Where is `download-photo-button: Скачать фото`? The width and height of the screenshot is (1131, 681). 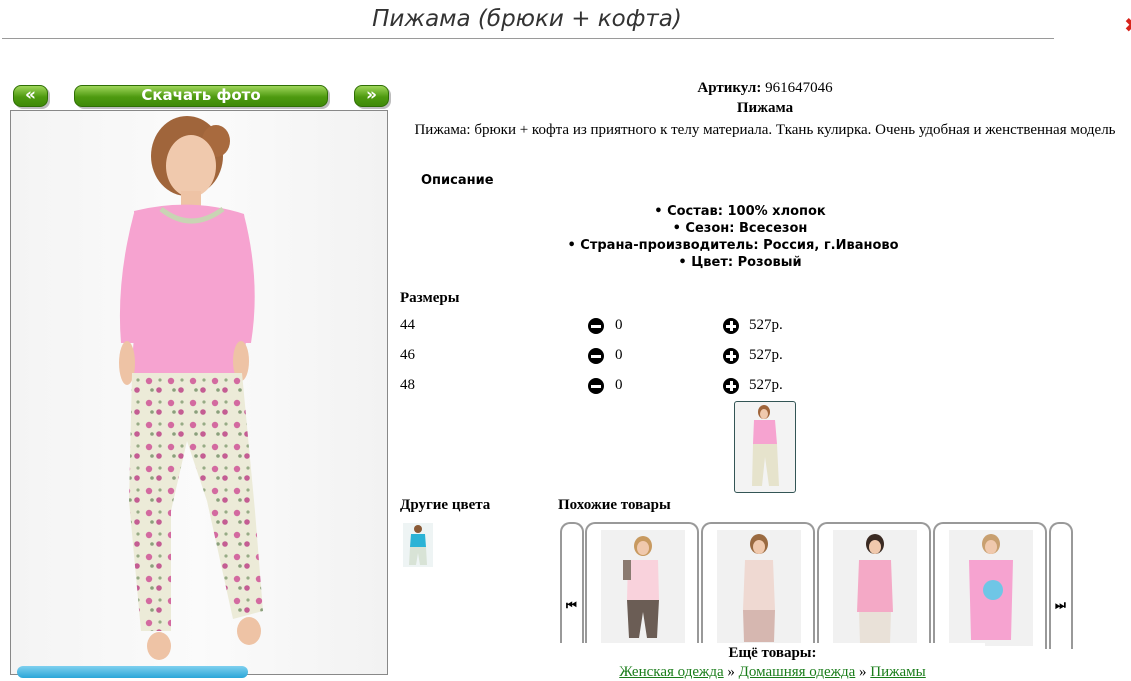 download-photo-button: Скачать фото is located at coordinates (201, 96).